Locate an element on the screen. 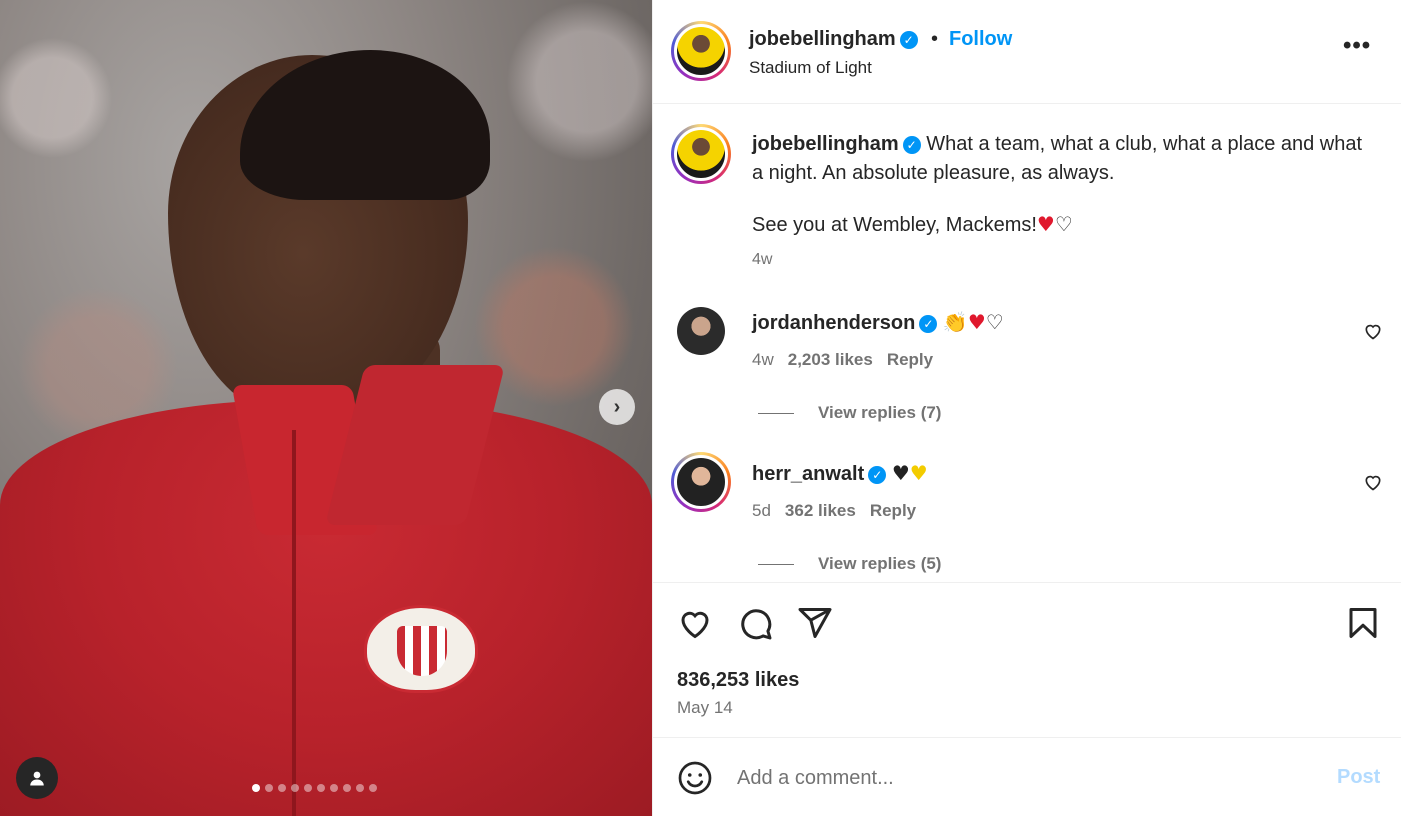  comment-input is located at coordinates (1017, 778).